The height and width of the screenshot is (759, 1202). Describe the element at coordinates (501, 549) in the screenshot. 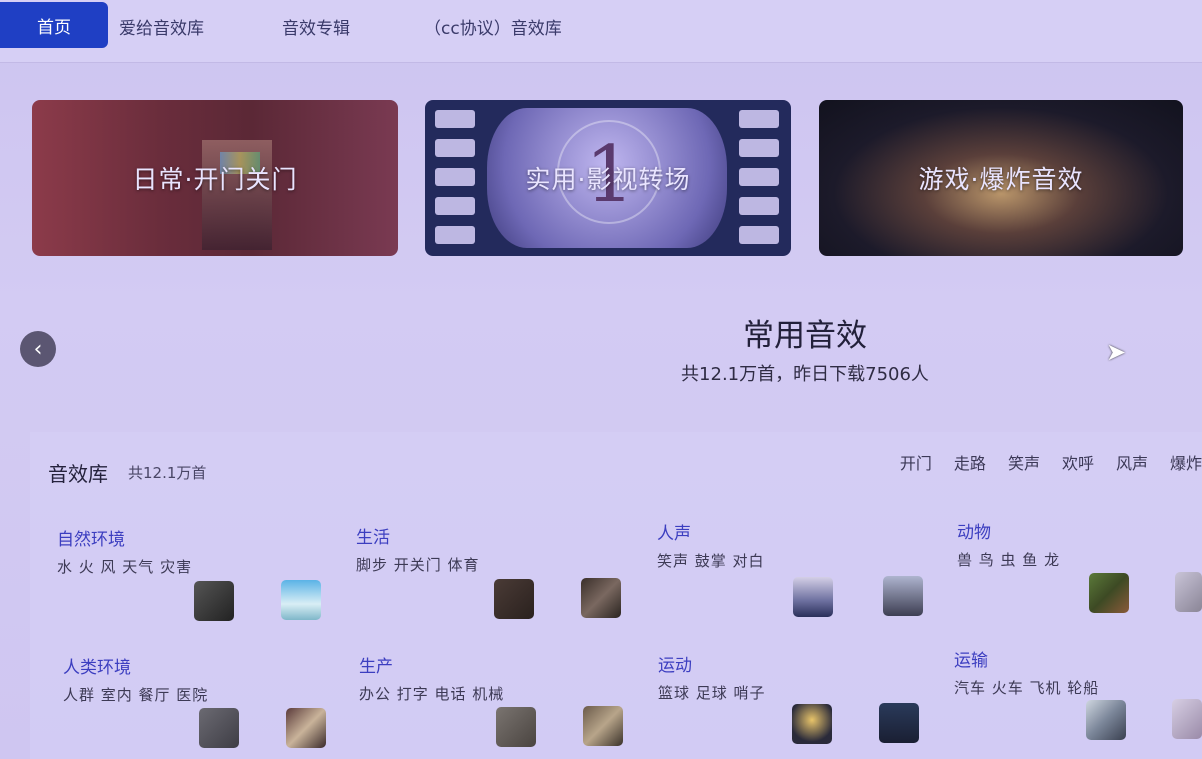

I see `category-life: 生活 脚步 开关门 体育` at that location.